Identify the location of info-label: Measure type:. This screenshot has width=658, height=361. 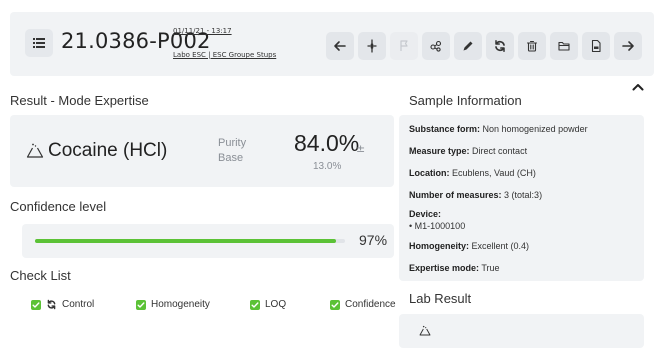
(439, 151).